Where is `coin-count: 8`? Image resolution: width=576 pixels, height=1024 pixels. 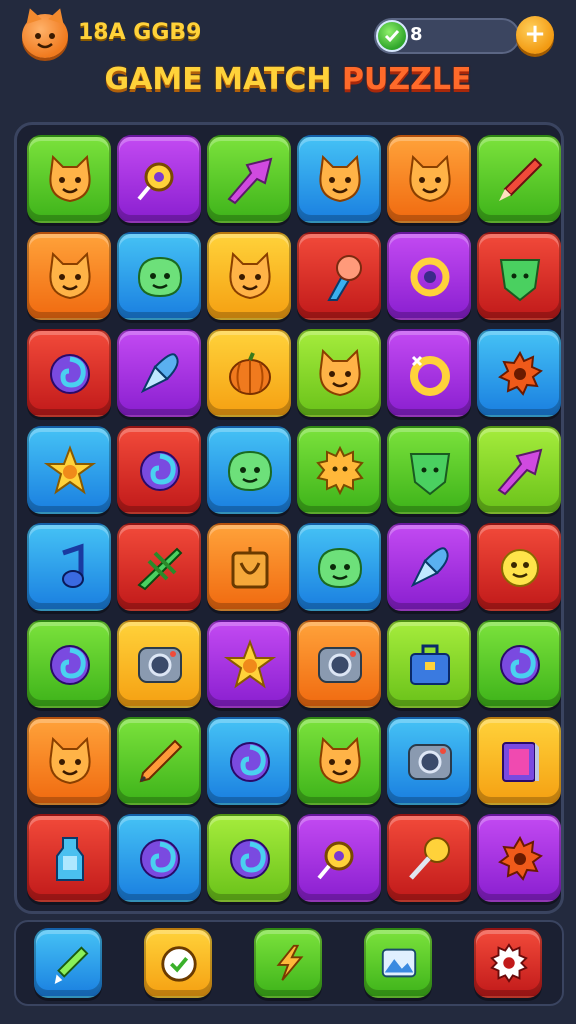
coin-count: 8 is located at coordinates (416, 34).